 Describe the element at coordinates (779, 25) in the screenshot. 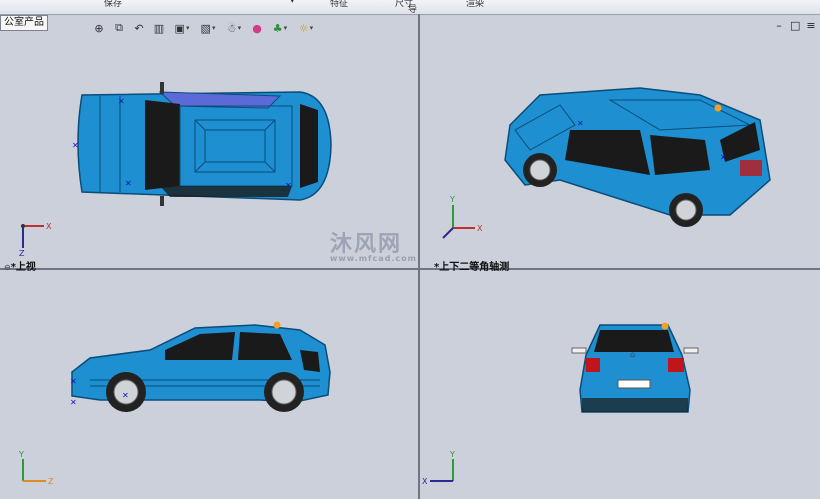

I see `minimize-icon: –` at that location.